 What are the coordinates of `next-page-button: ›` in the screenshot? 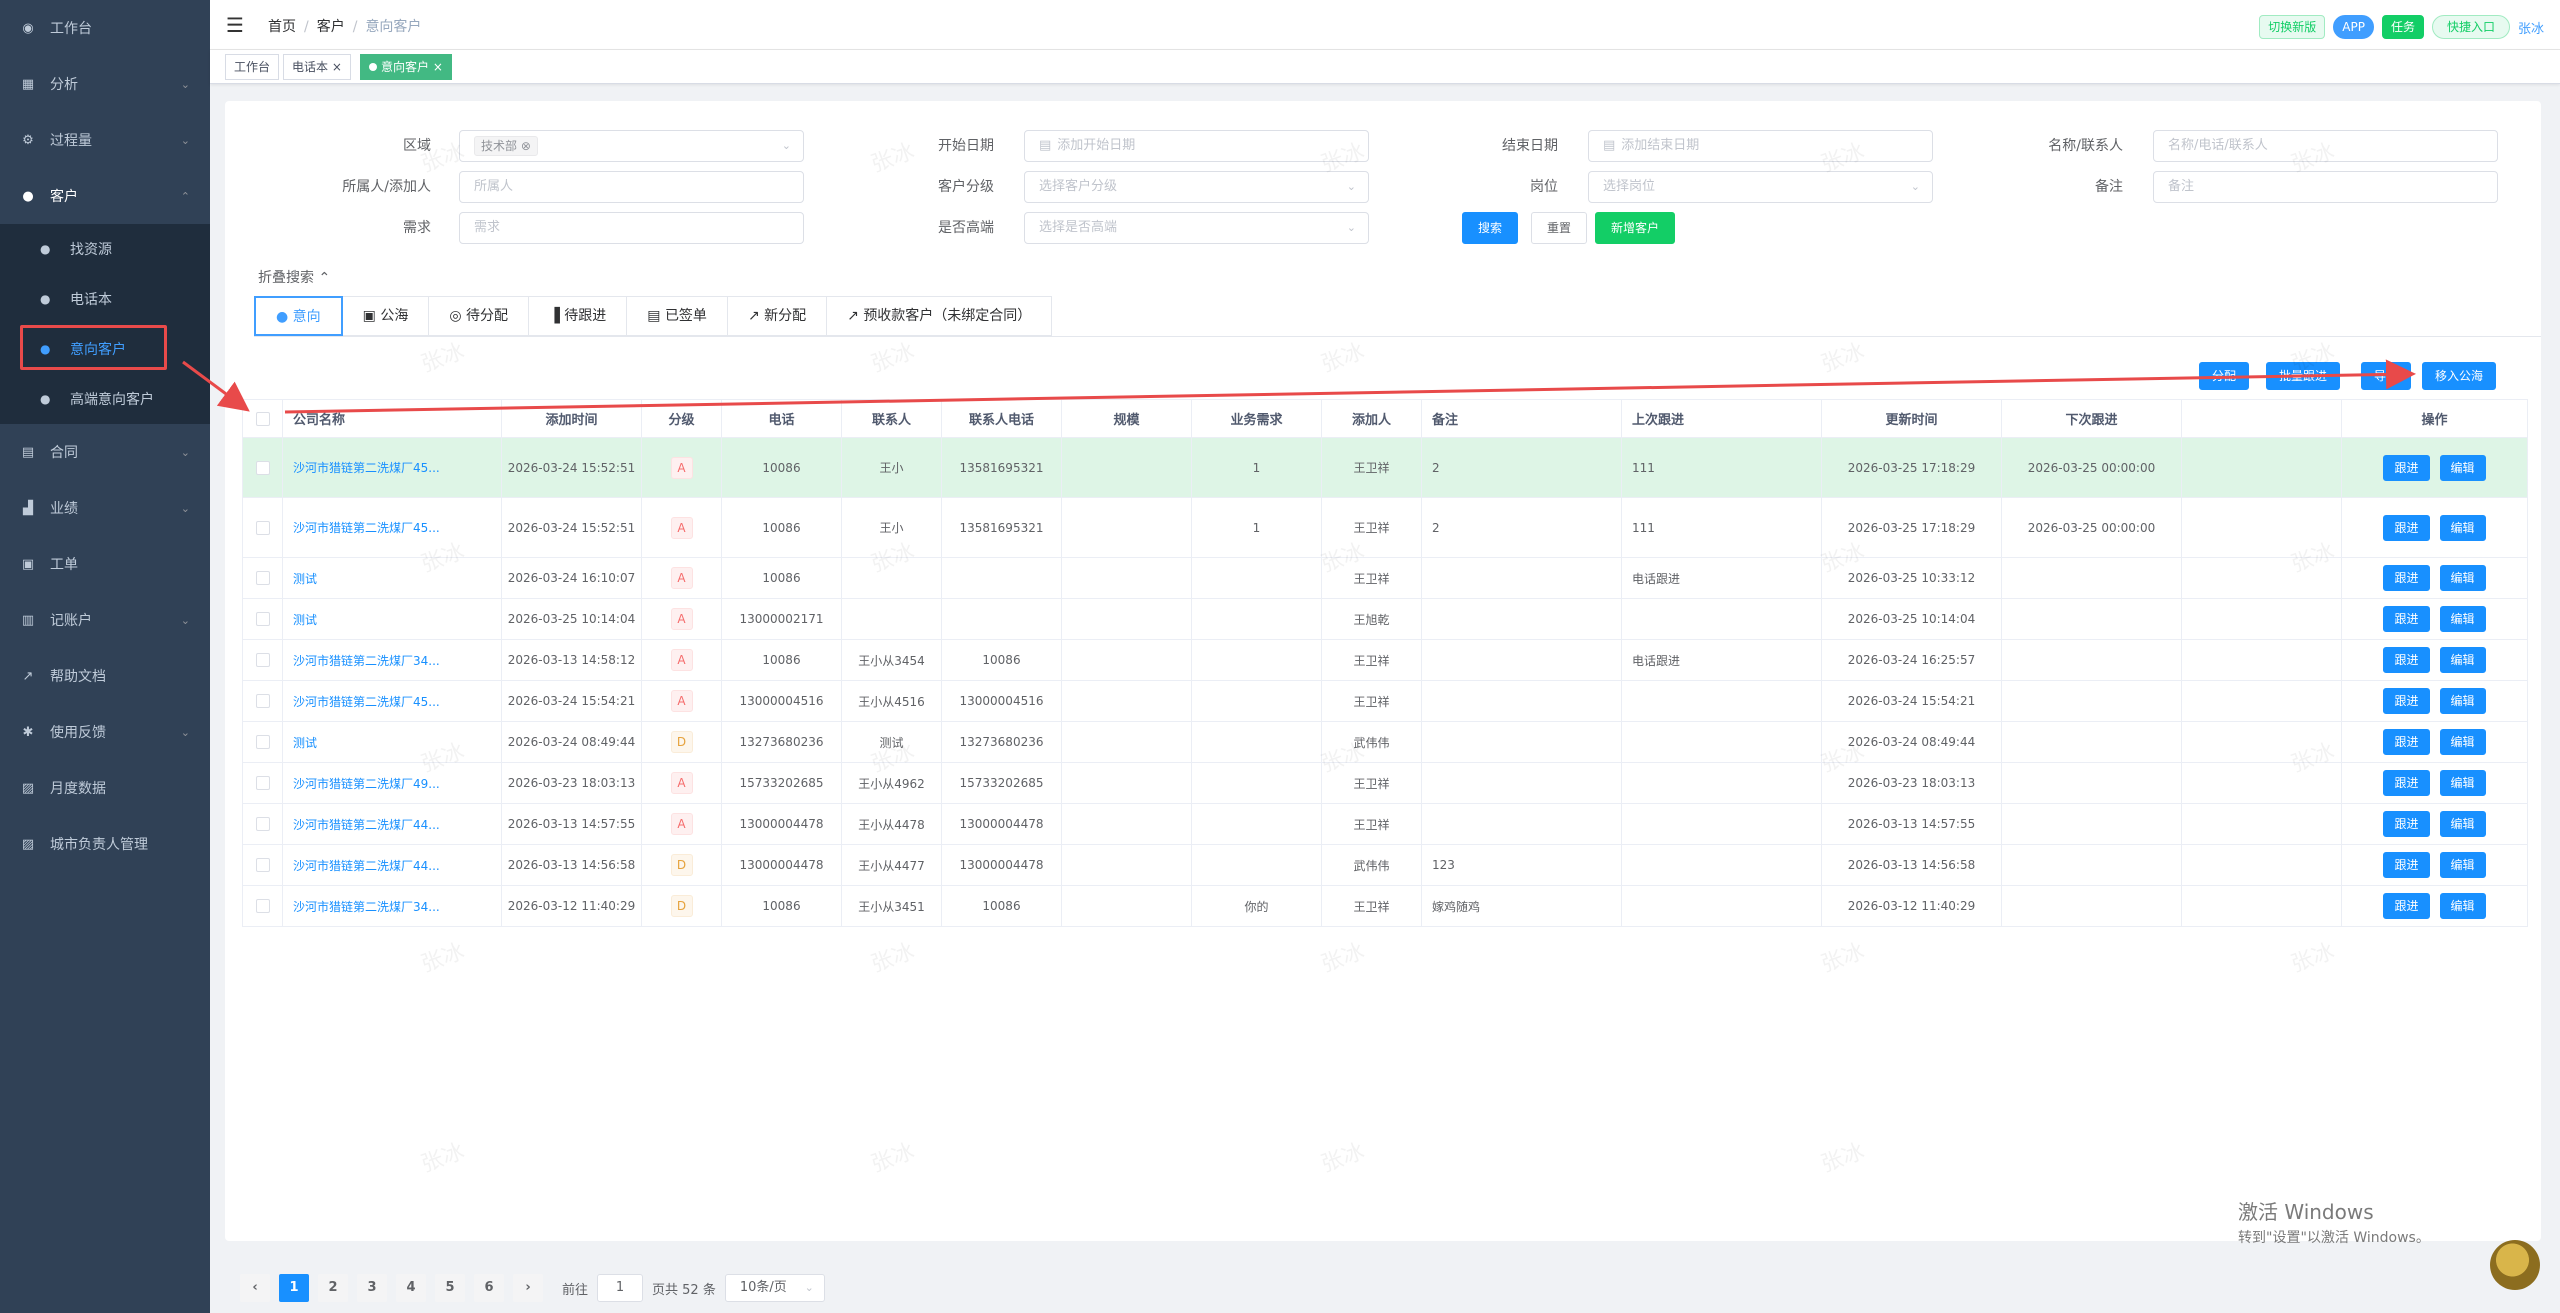 It's located at (528, 1288).